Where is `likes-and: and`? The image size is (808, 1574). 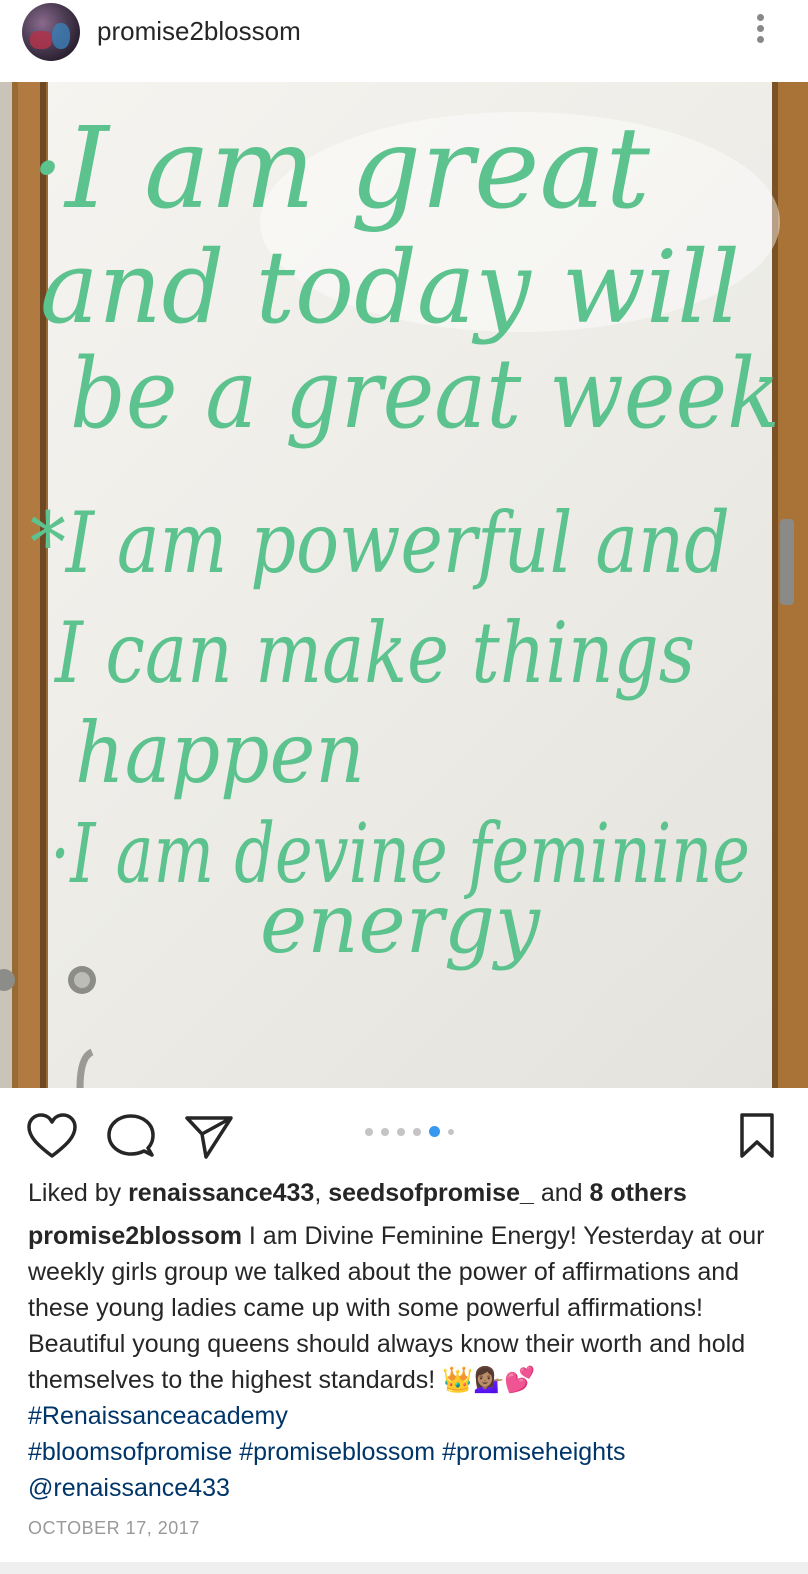
likes-and: and is located at coordinates (561, 1193).